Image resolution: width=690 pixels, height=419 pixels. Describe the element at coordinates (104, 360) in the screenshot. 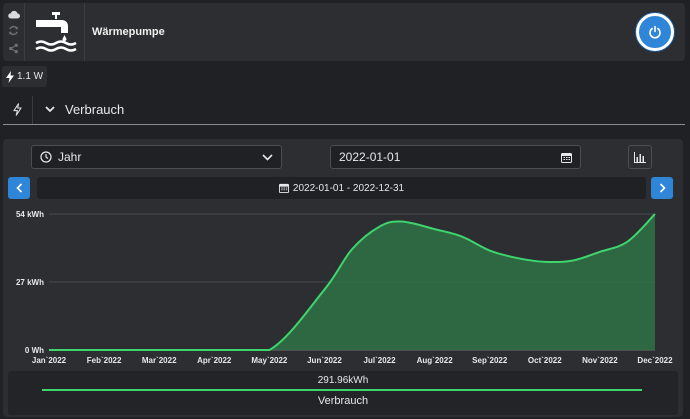

I see `x-tick-label: Feb`2022` at that location.